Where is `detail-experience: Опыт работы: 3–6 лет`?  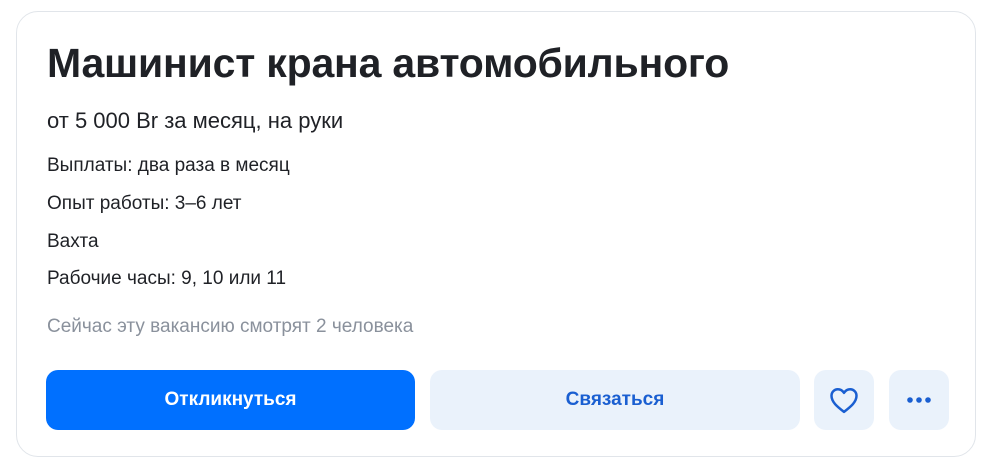 detail-experience: Опыт работы: 3–6 лет is located at coordinates (144, 203).